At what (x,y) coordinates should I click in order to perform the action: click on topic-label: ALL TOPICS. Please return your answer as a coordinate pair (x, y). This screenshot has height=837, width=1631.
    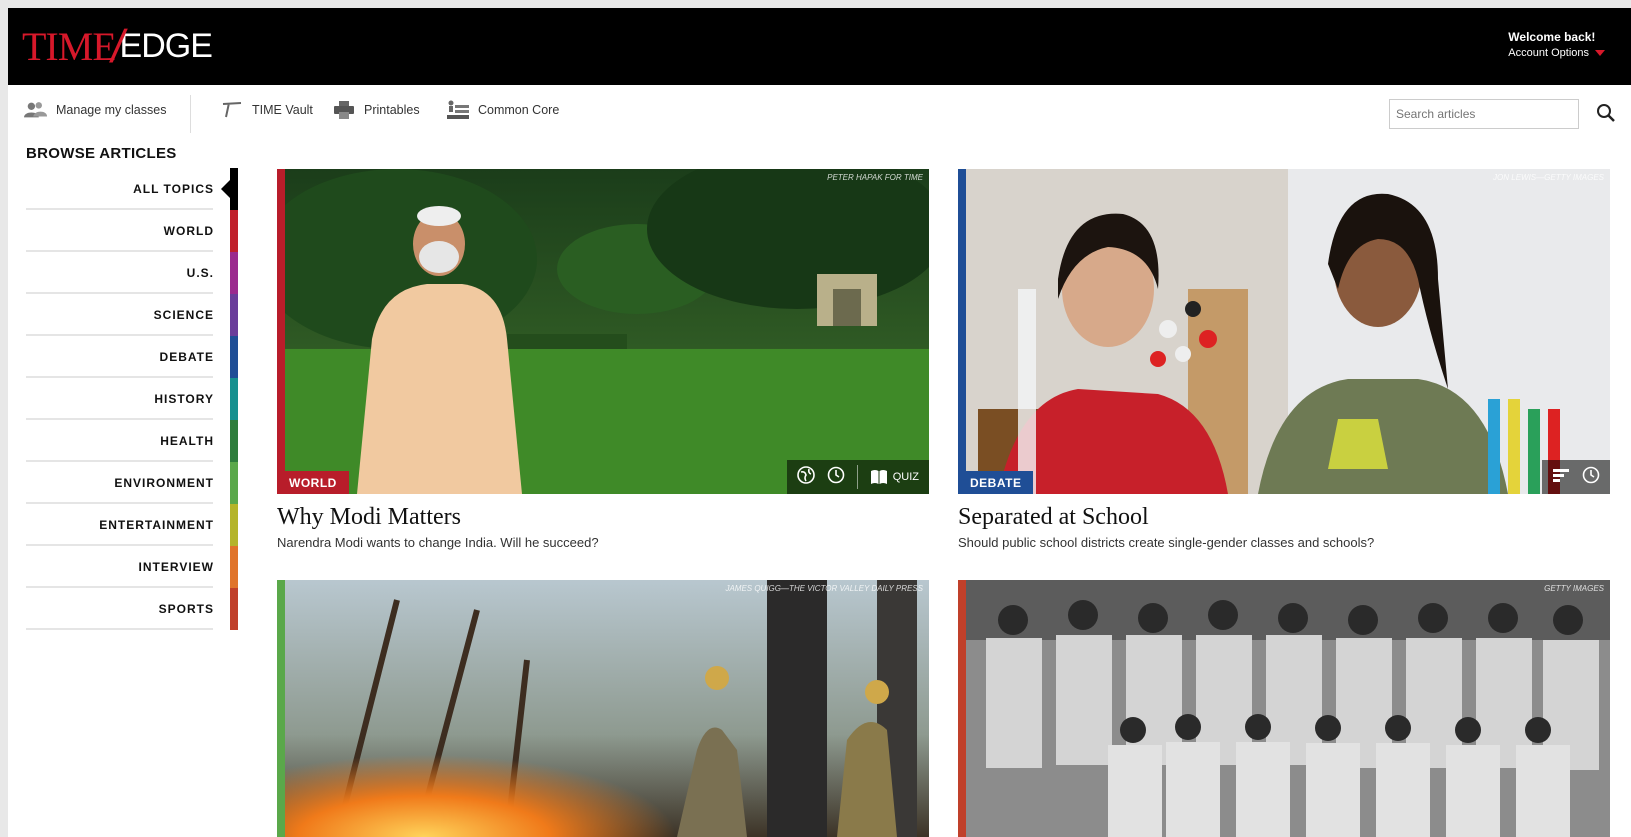
    Looking at the image, I should click on (173, 189).